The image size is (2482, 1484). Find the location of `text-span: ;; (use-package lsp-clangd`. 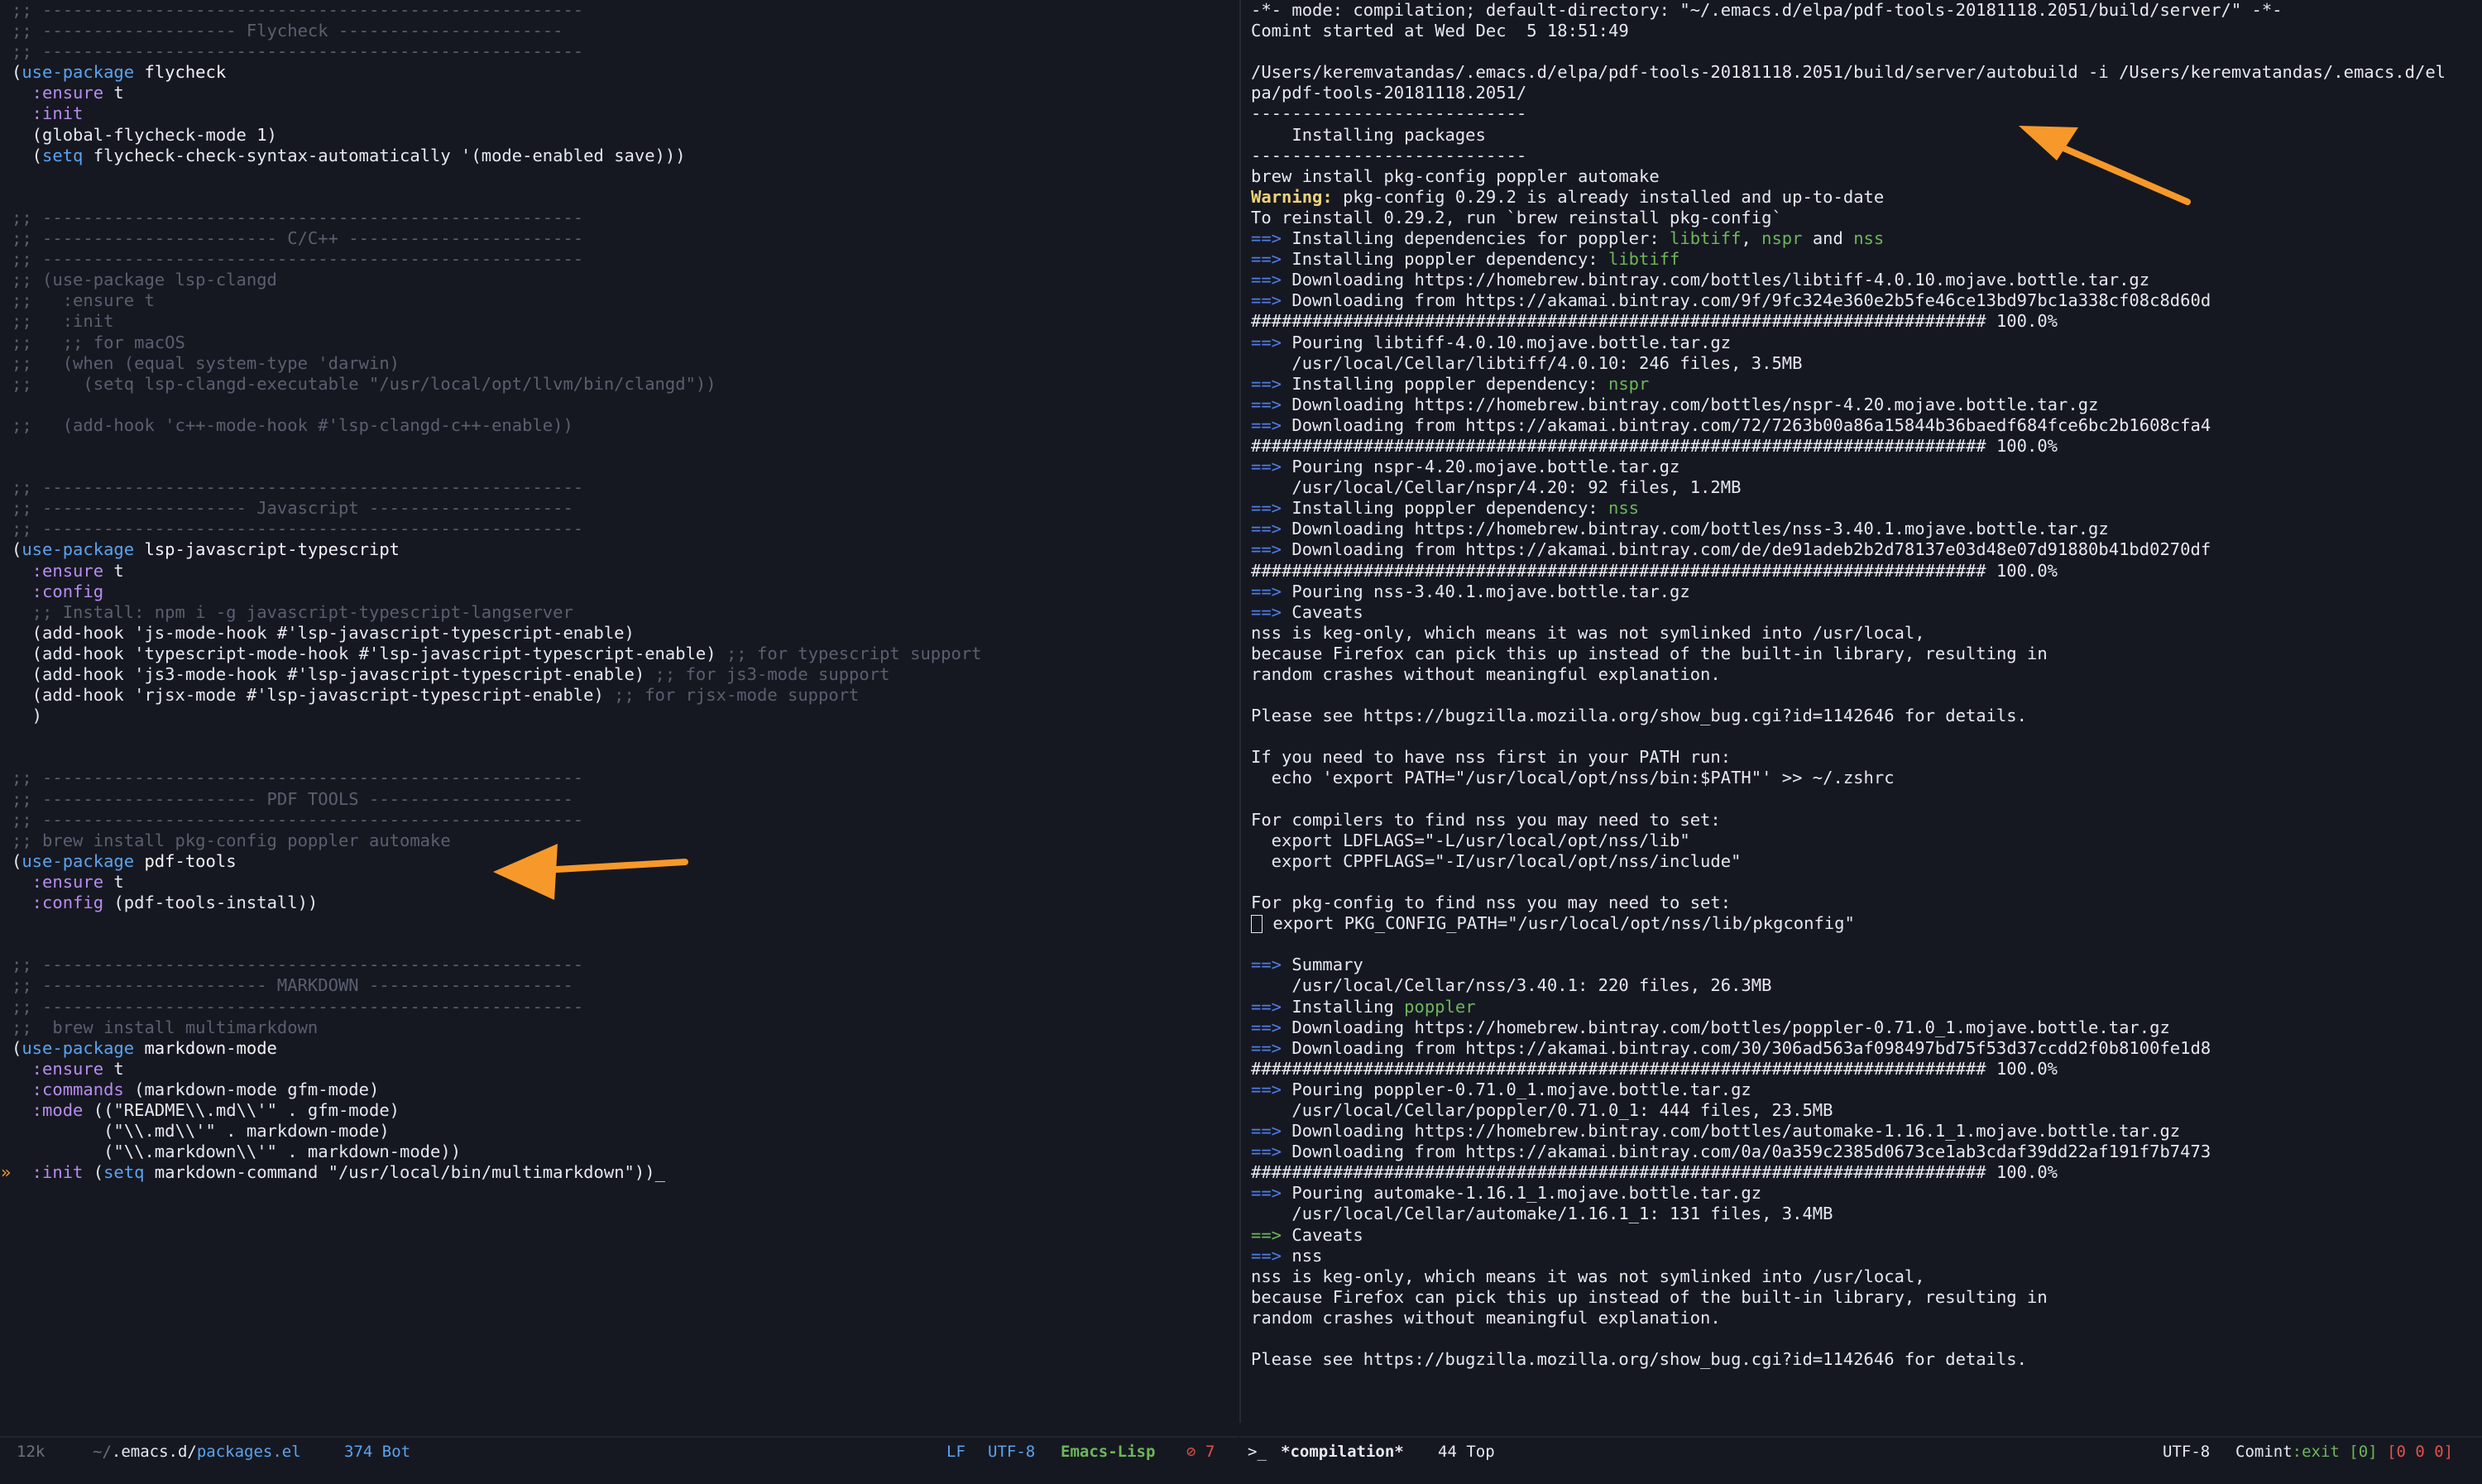

text-span: ;; (use-package lsp-clangd is located at coordinates (144, 280).